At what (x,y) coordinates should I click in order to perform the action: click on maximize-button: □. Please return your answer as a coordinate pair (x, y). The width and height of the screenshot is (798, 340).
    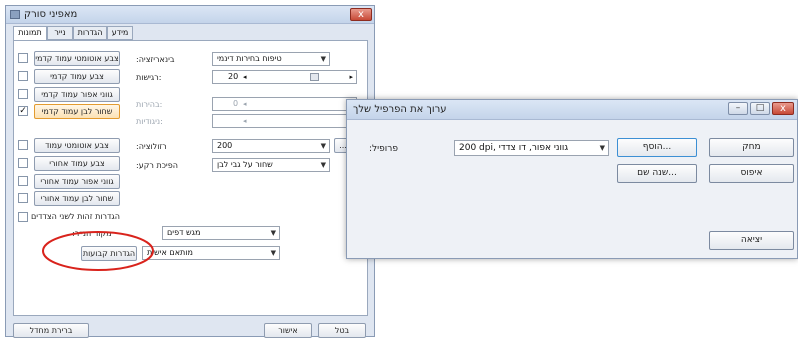
    Looking at the image, I should click on (760, 108).